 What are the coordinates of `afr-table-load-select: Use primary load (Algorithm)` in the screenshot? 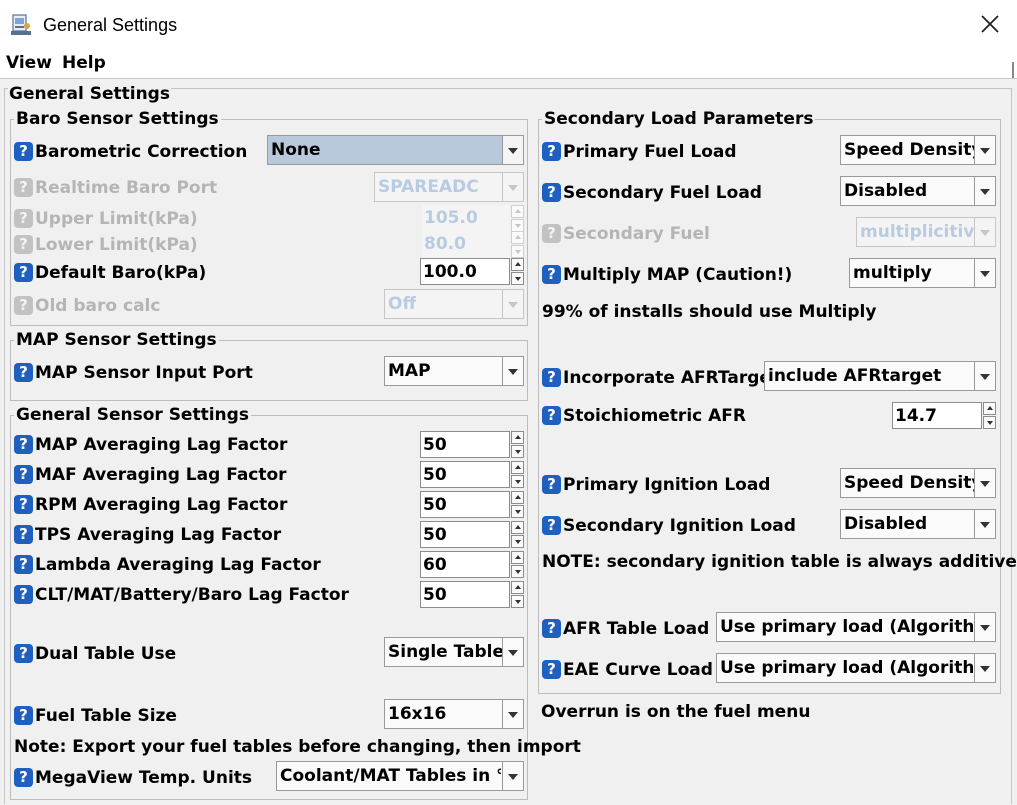 It's located at (856, 627).